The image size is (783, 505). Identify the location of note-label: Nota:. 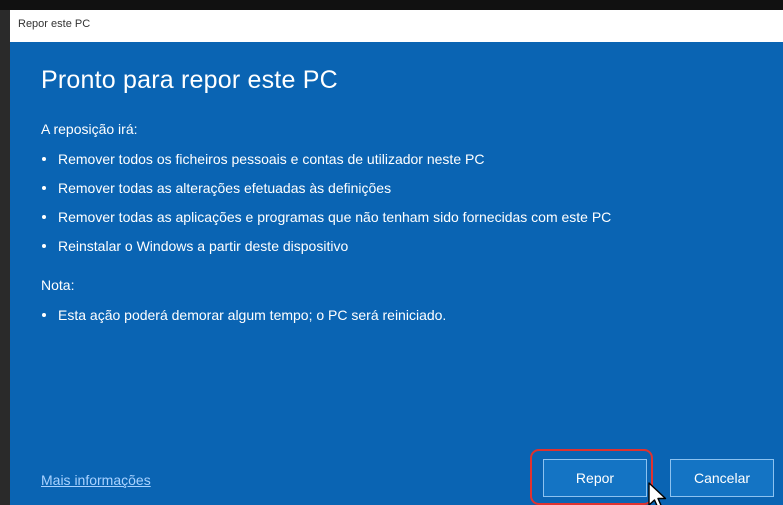
(58, 285).